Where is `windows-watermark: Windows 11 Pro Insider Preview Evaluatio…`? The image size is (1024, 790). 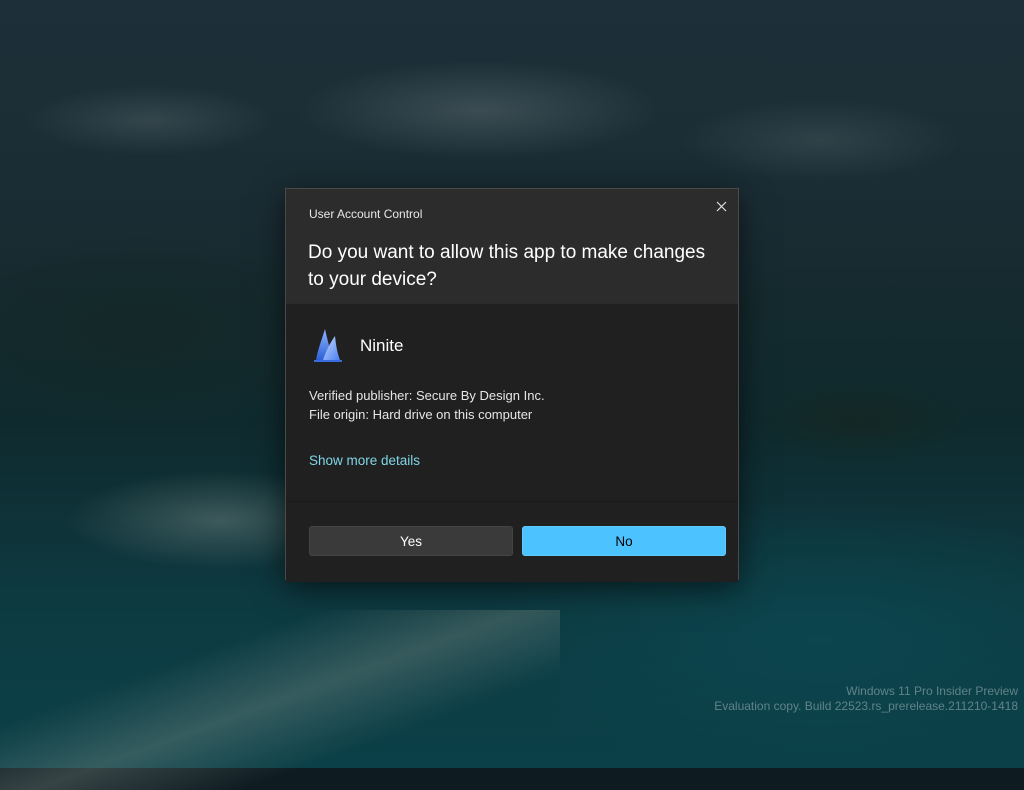 windows-watermark: Windows 11 Pro Insider Preview Evaluatio… is located at coordinates (866, 699).